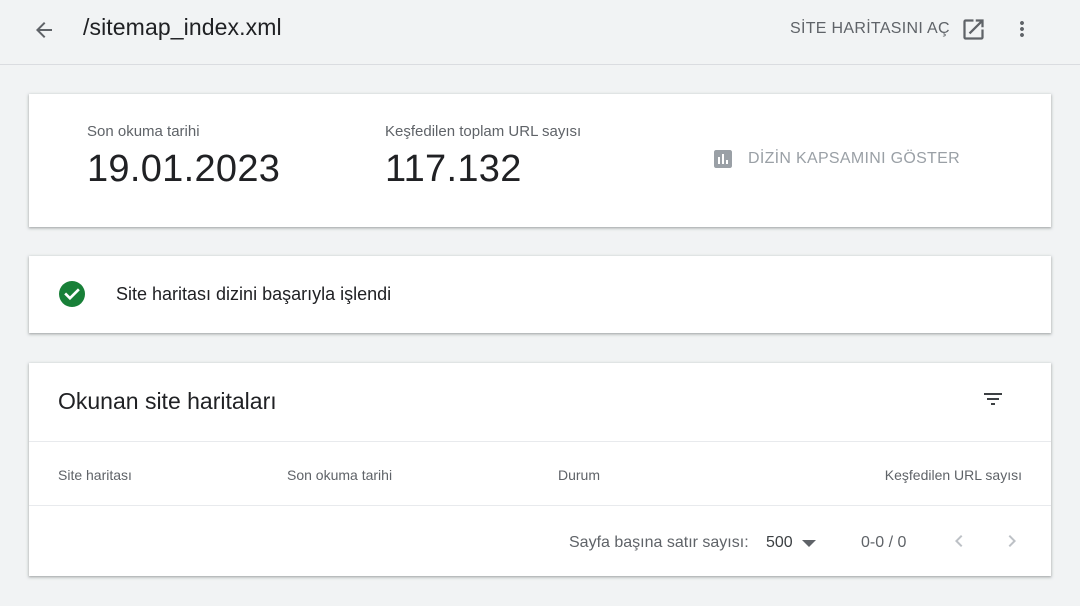 The height and width of the screenshot is (606, 1080). Describe the element at coordinates (184, 169) in the screenshot. I see `last-read-value: 19.01.2023` at that location.